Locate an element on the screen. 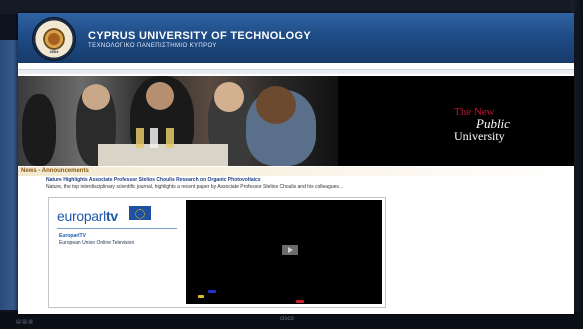  screen-top-border is located at coordinates (291, 7).